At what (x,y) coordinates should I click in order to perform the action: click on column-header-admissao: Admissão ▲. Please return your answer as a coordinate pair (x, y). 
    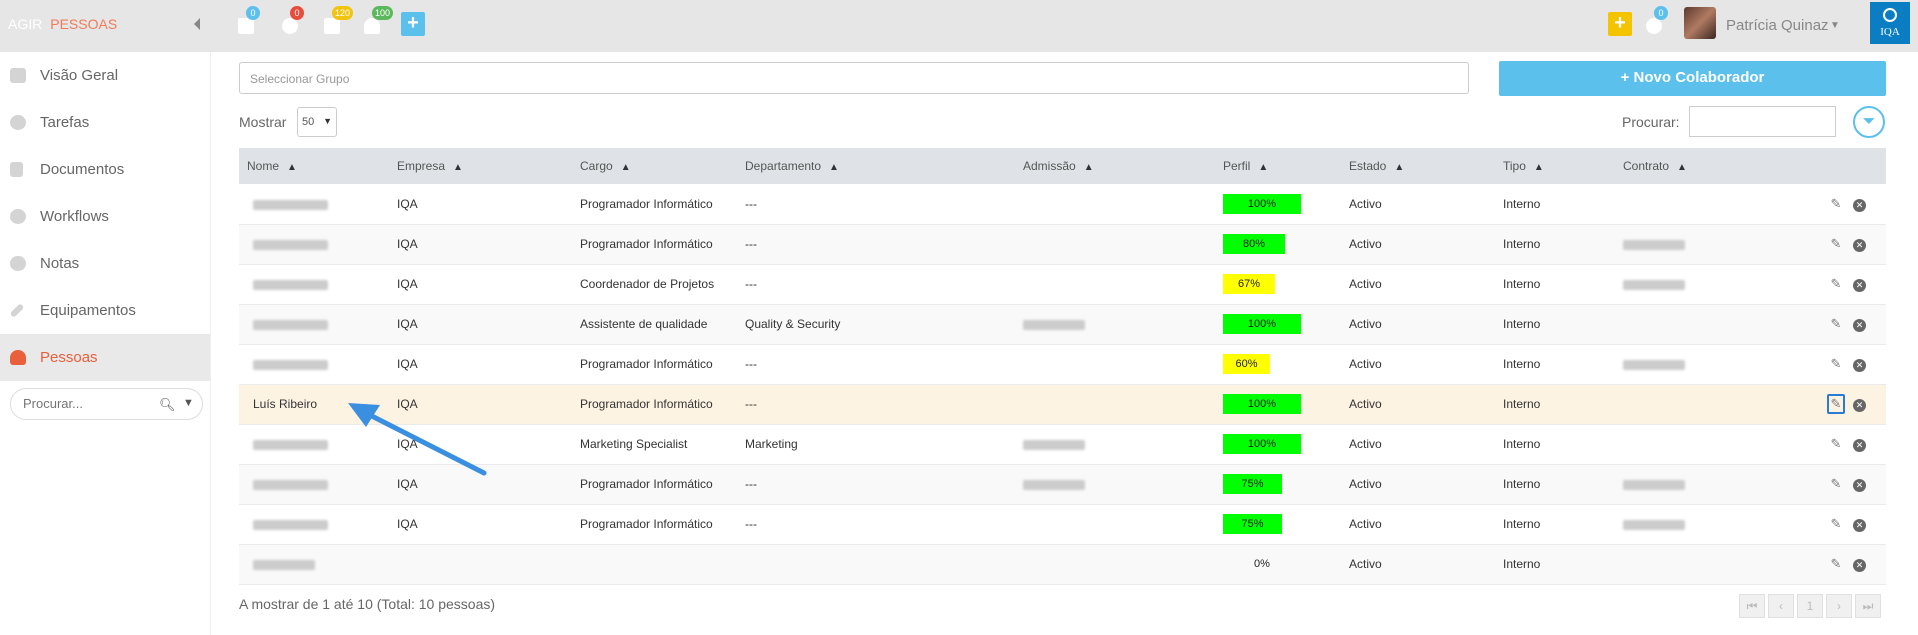
    Looking at the image, I should click on (1115, 166).